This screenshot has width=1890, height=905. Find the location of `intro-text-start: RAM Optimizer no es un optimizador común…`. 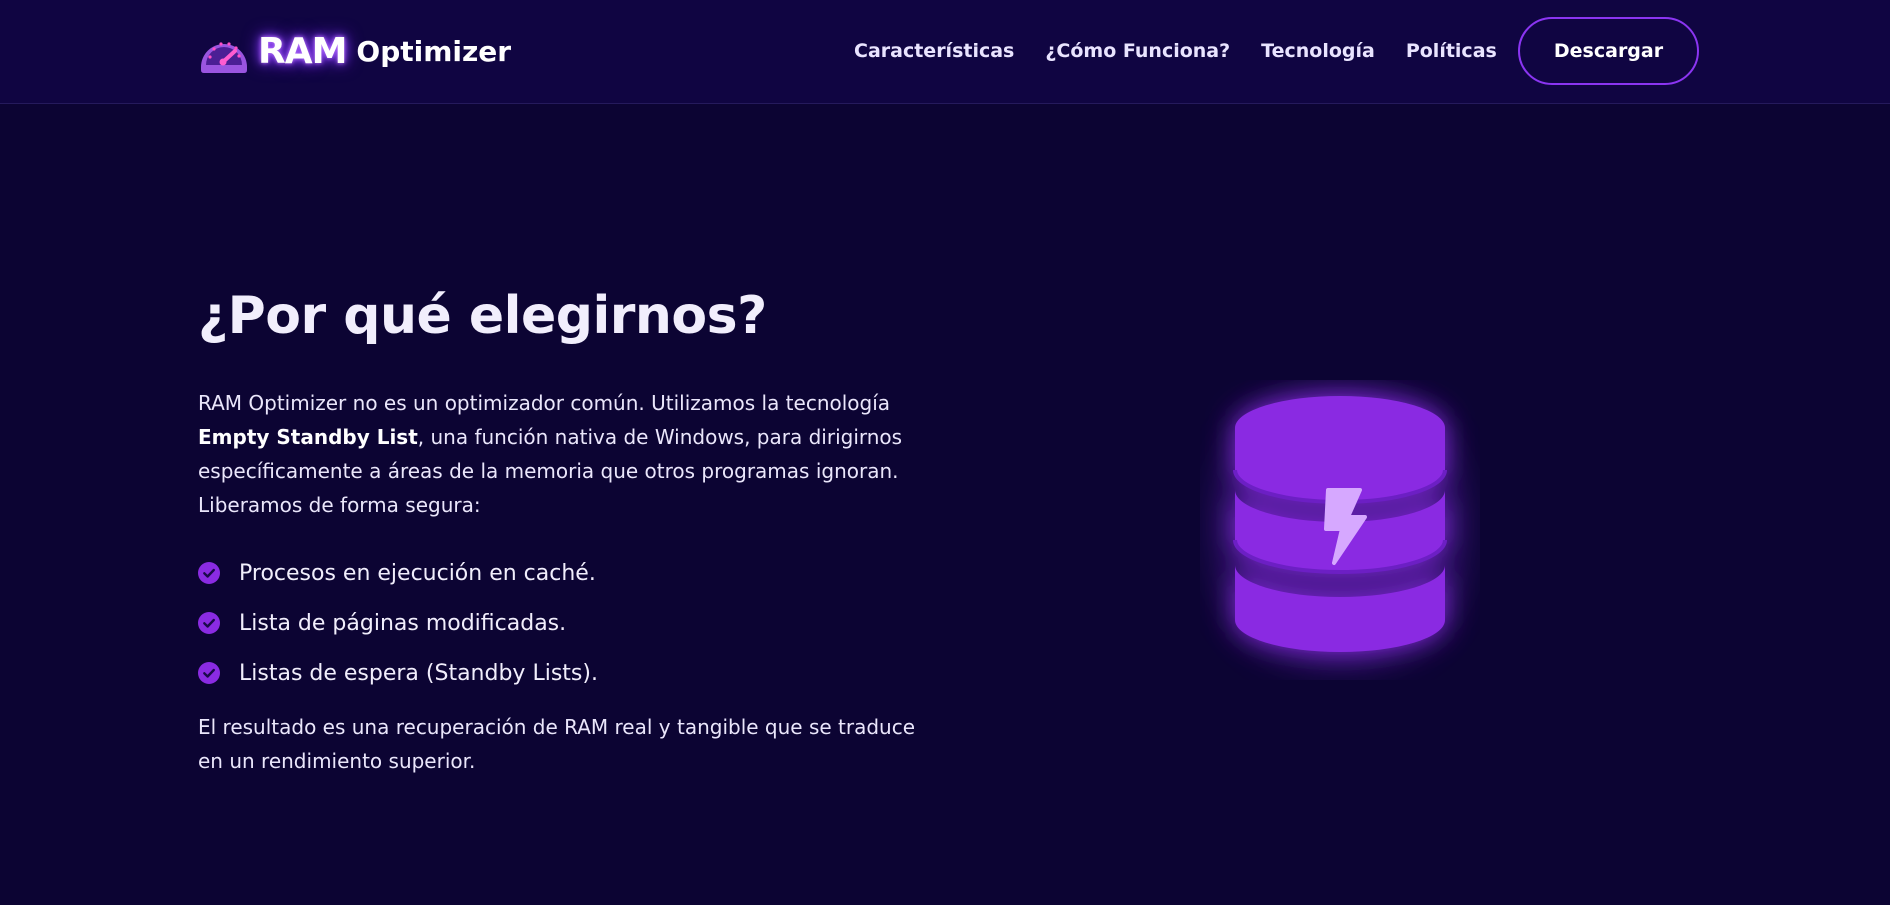

intro-text-start: RAM Optimizer no es un optimizador común… is located at coordinates (544, 403).